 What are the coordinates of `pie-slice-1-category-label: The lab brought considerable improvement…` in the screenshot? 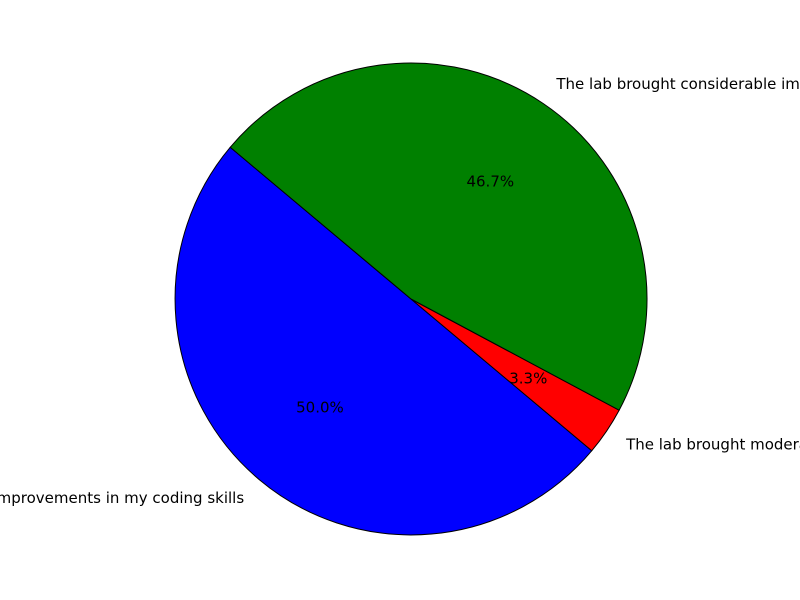 It's located at (122, 498).